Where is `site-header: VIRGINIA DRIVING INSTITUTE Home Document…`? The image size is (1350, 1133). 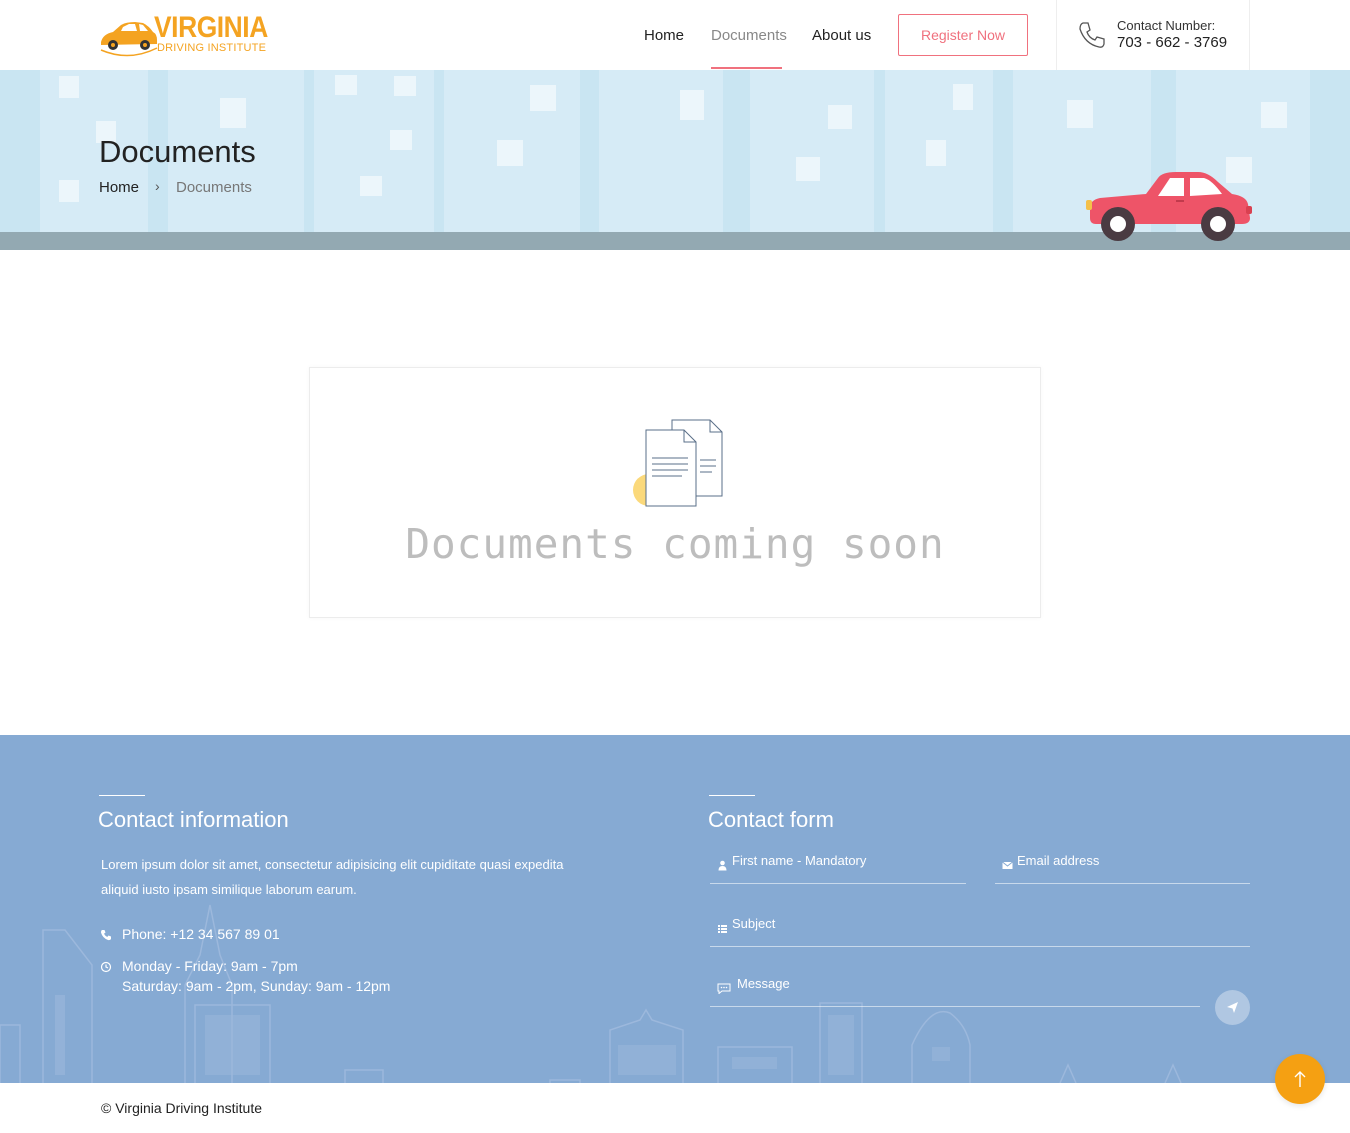
site-header: VIRGINIA DRIVING INSTITUTE Home Document… is located at coordinates (675, 35).